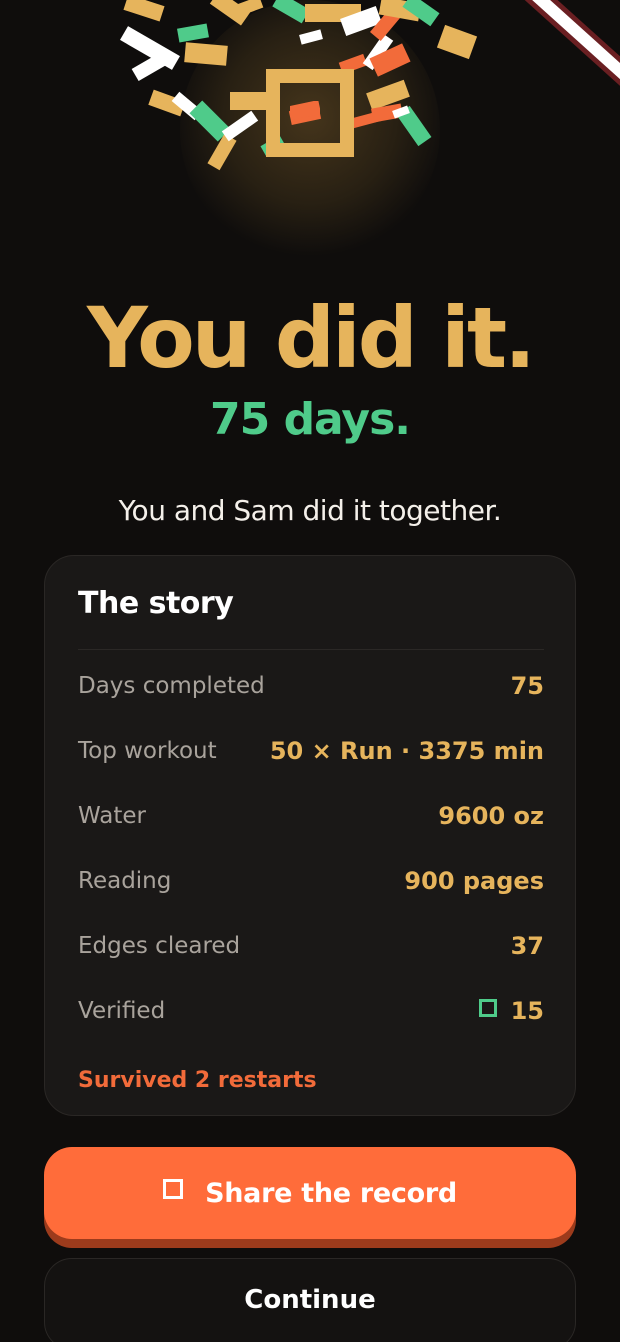  I want to click on verified-square-icon, so click(487, 1008).